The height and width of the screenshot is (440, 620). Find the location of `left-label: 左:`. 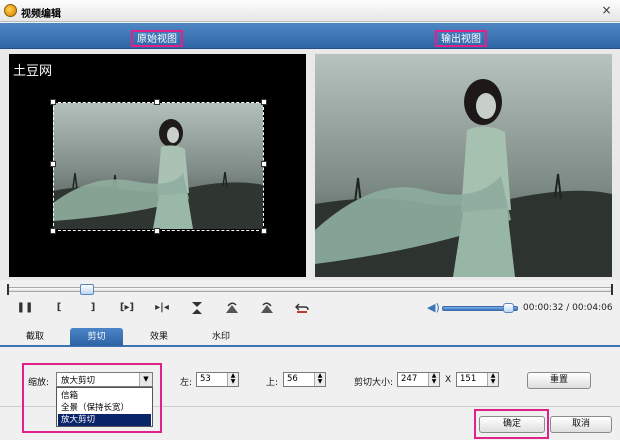

left-label: 左: is located at coordinates (186, 383).